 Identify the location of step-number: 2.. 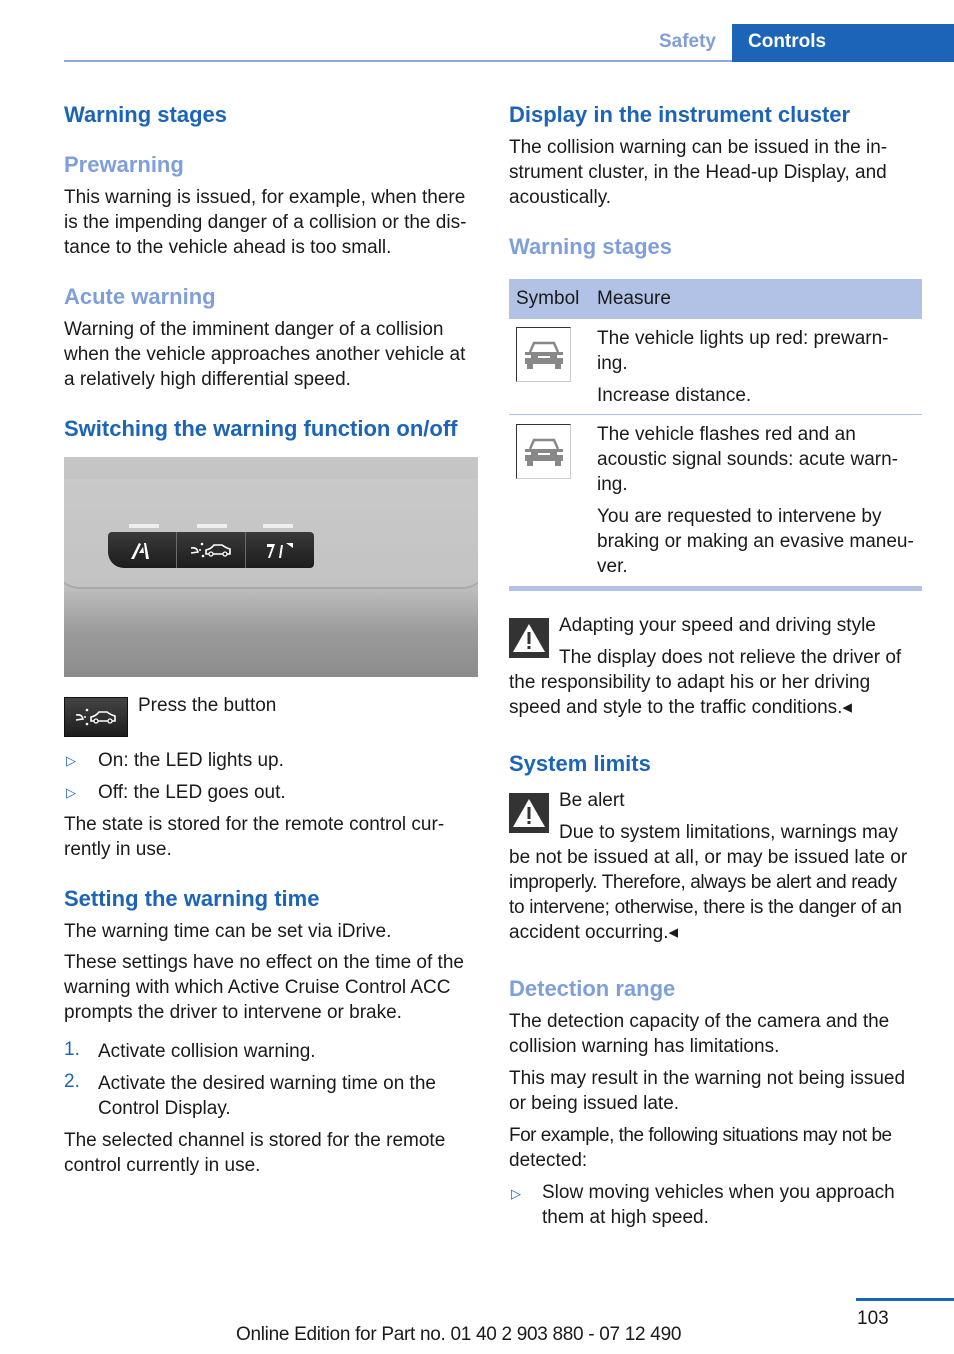
(72, 1081).